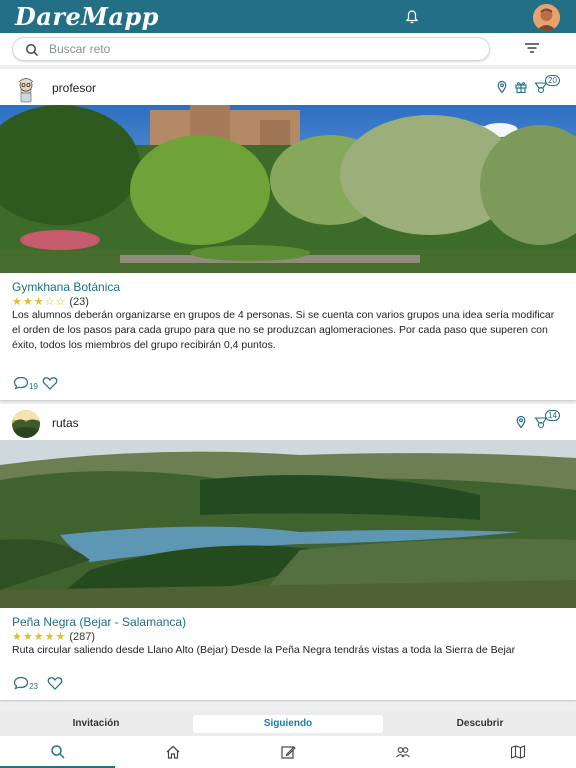 The width and height of the screenshot is (576, 768). Describe the element at coordinates (65, 423) in the screenshot. I see `user-name: rutas` at that location.